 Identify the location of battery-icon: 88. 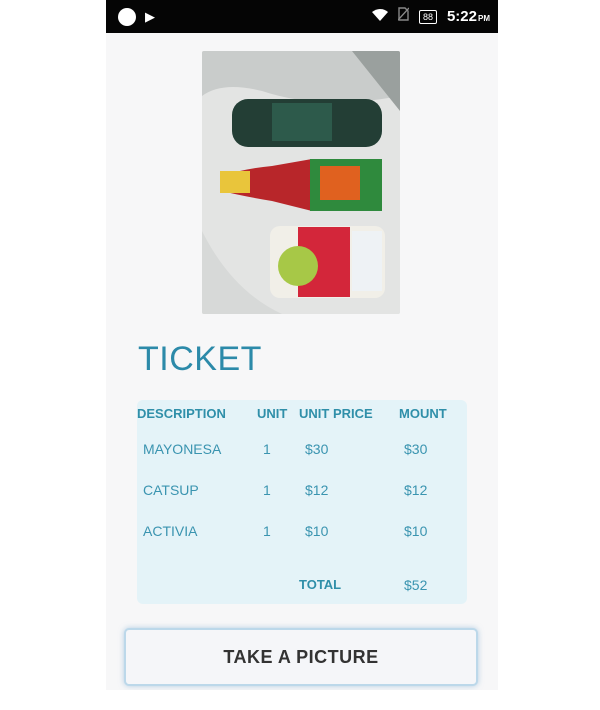
(427, 16).